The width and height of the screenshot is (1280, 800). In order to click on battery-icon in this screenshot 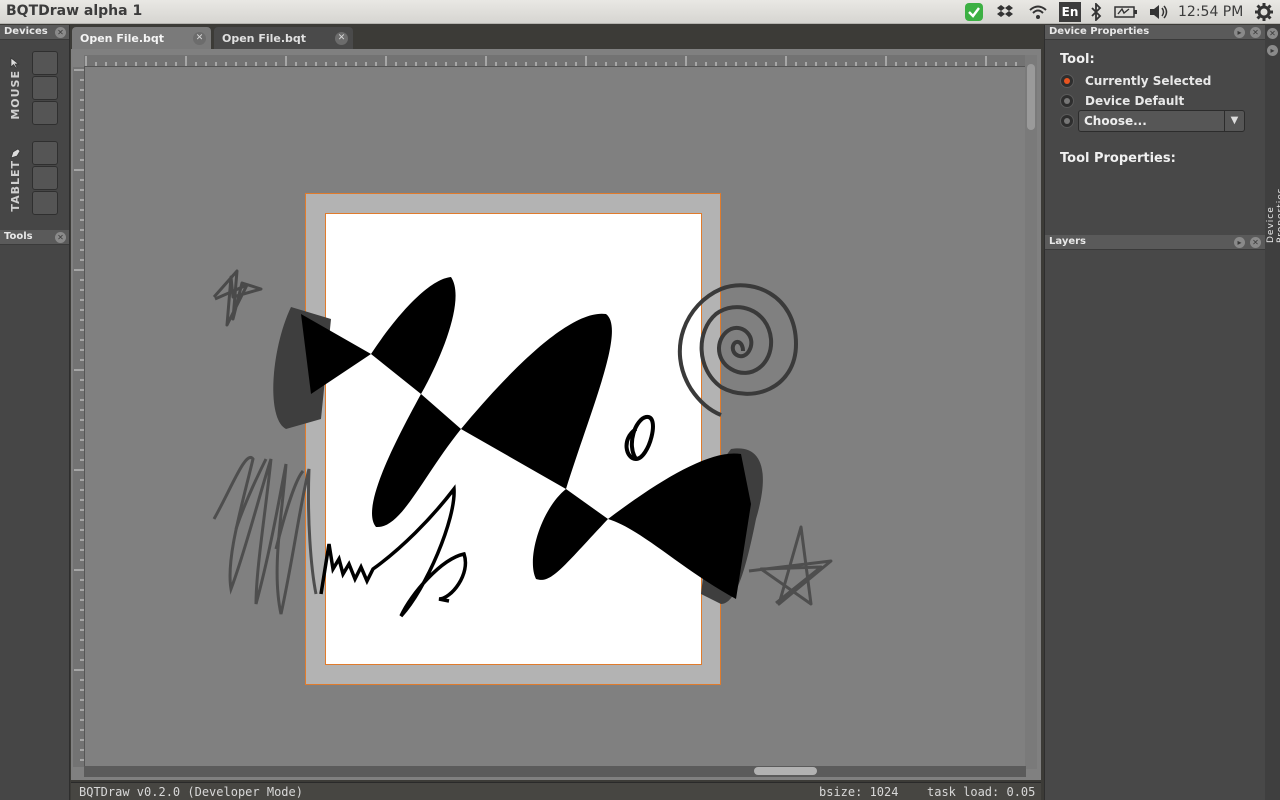, I will do `click(1126, 12)`.